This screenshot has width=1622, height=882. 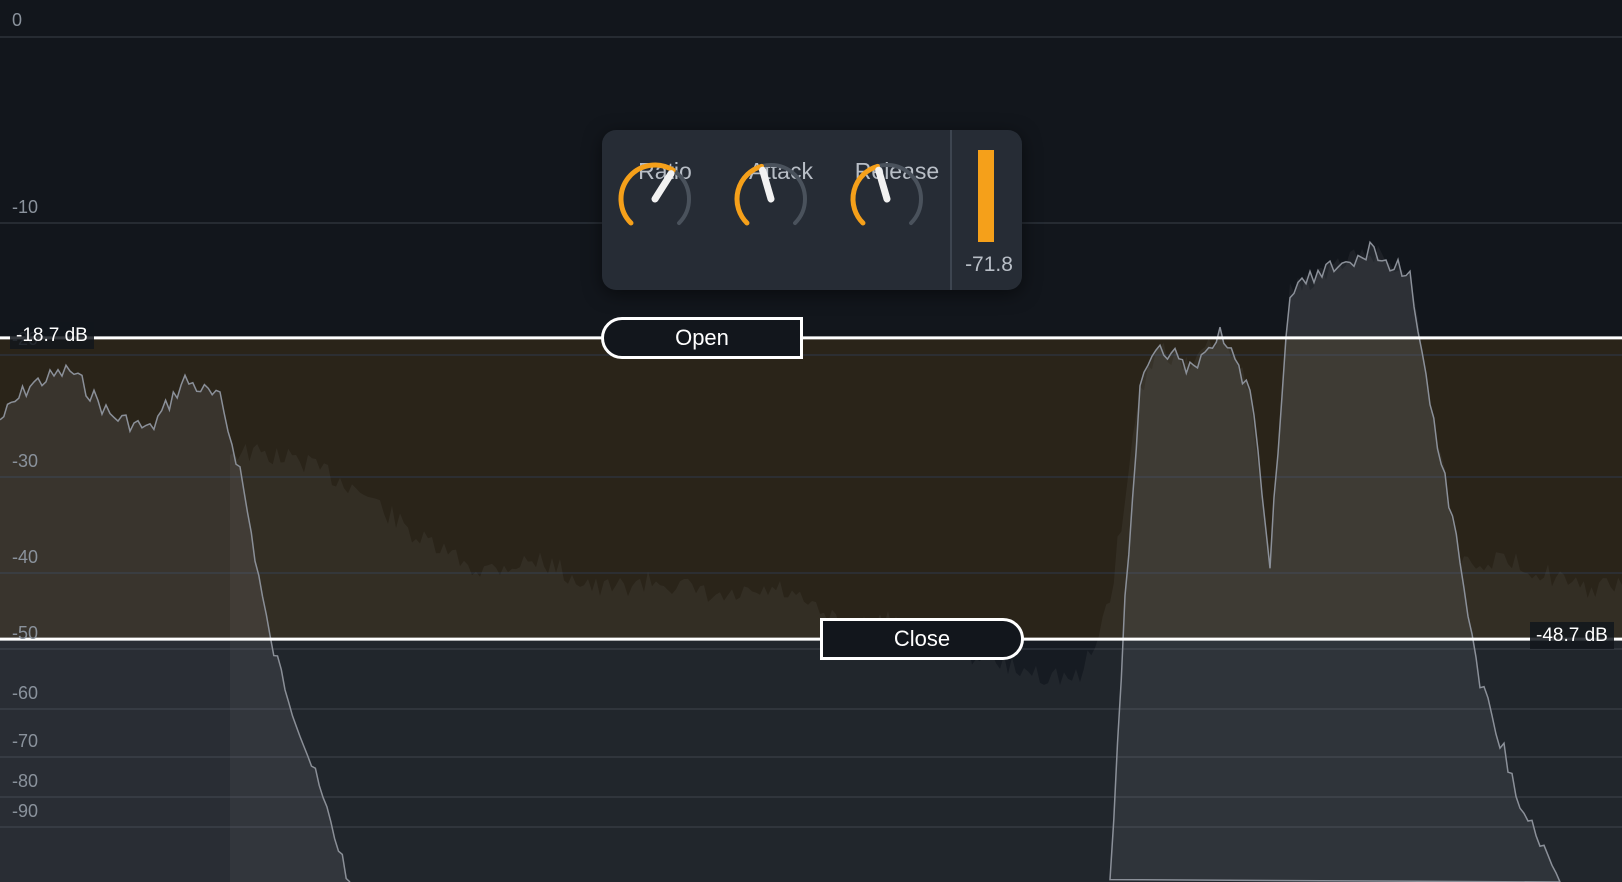 I want to click on release-knob-group: Release, so click(x=897, y=219).